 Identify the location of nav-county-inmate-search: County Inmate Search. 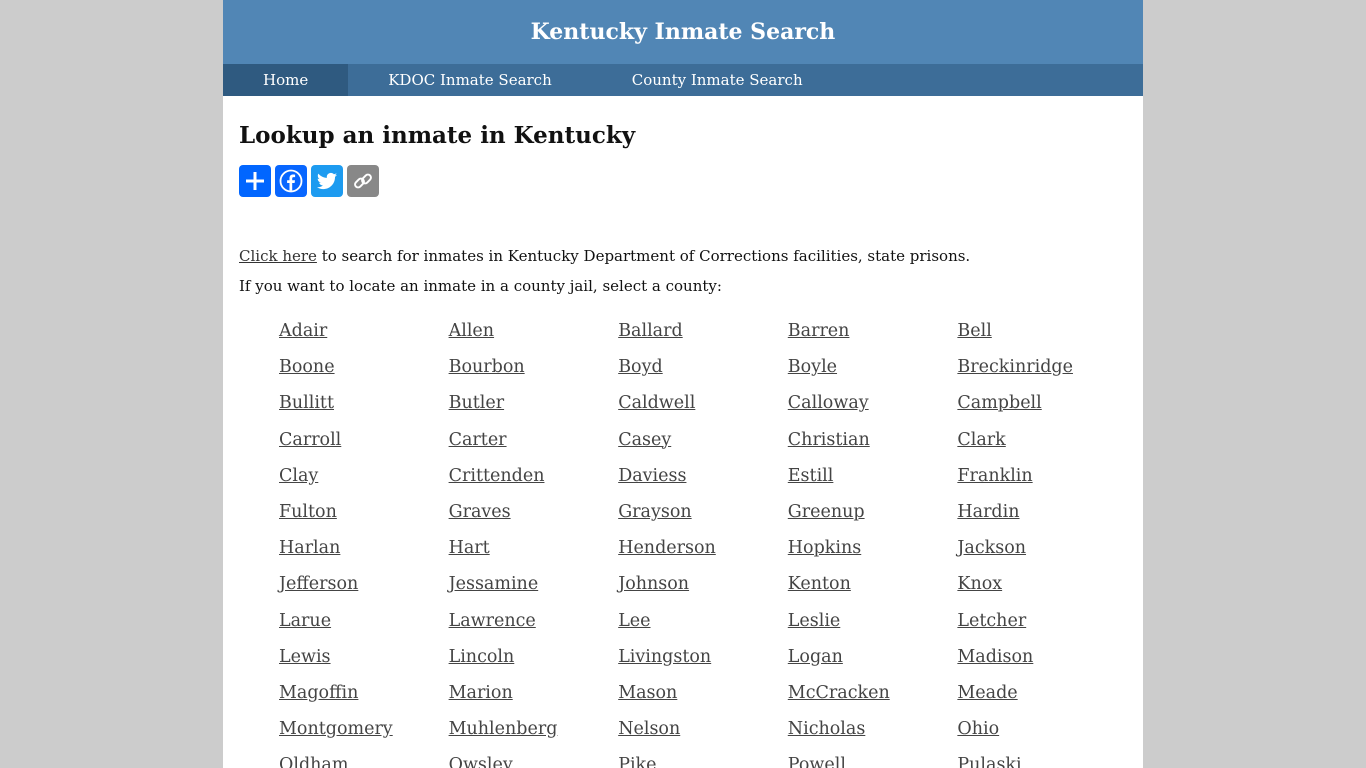
(717, 80).